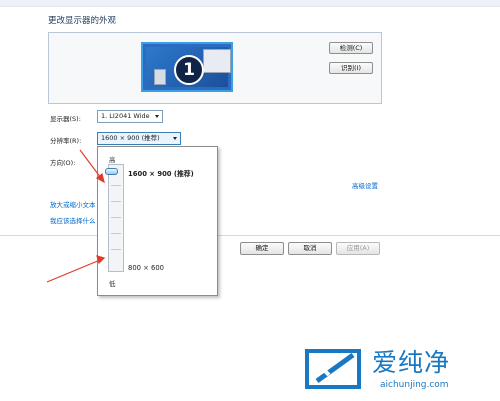  What do you see at coordinates (73, 204) in the screenshot?
I see `enlarge-text-link: 放大或缩小文本` at bounding box center [73, 204].